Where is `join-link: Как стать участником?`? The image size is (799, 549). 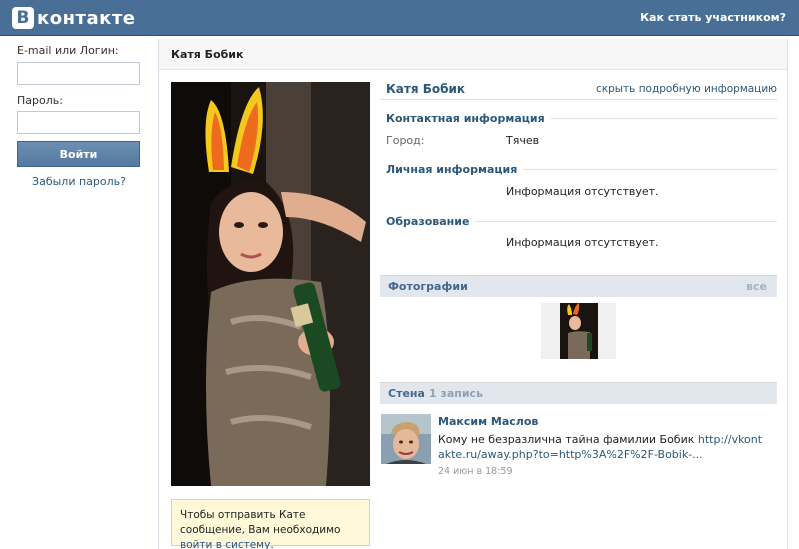 join-link: Как стать участником? is located at coordinates (713, 17).